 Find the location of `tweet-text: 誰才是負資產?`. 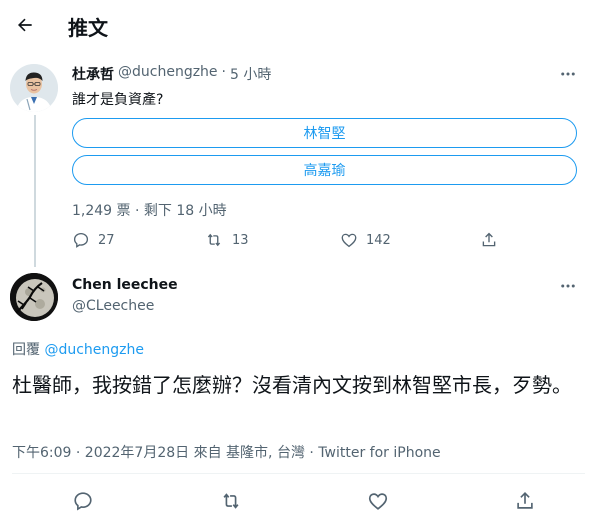

tweet-text: 誰才是負資產? is located at coordinates (118, 100).